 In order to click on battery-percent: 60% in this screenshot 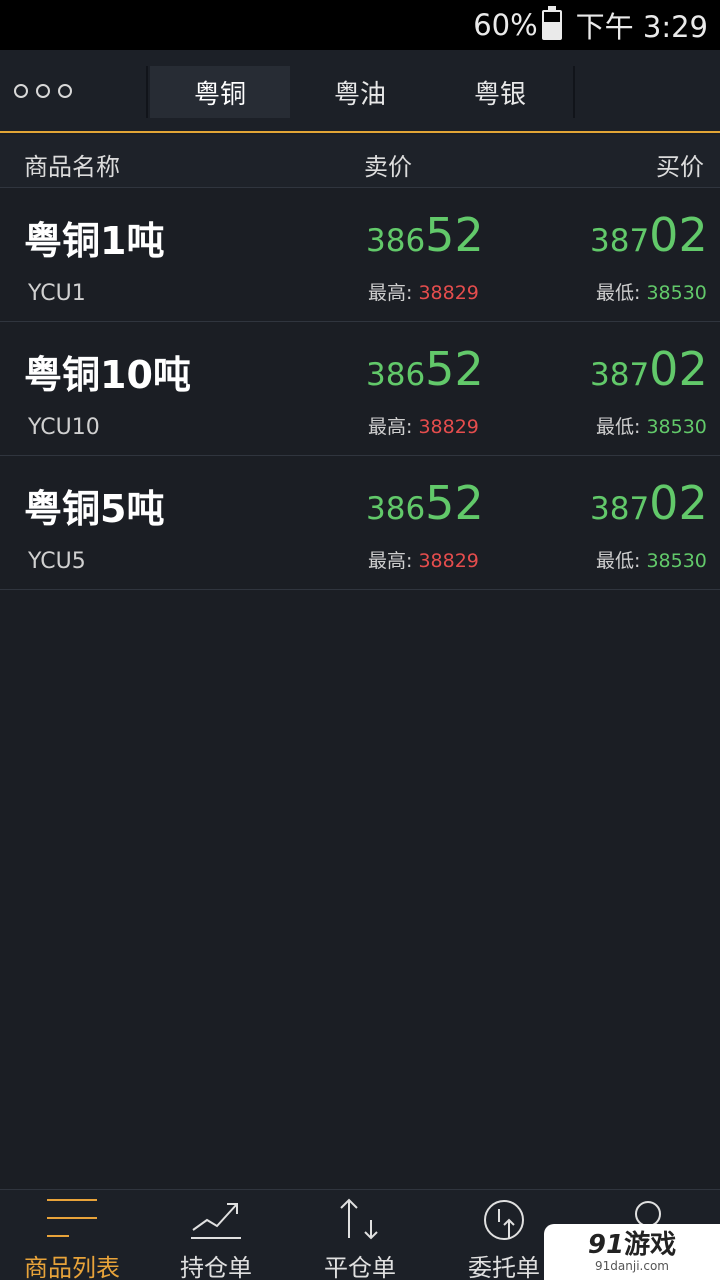, I will do `click(505, 25)`.